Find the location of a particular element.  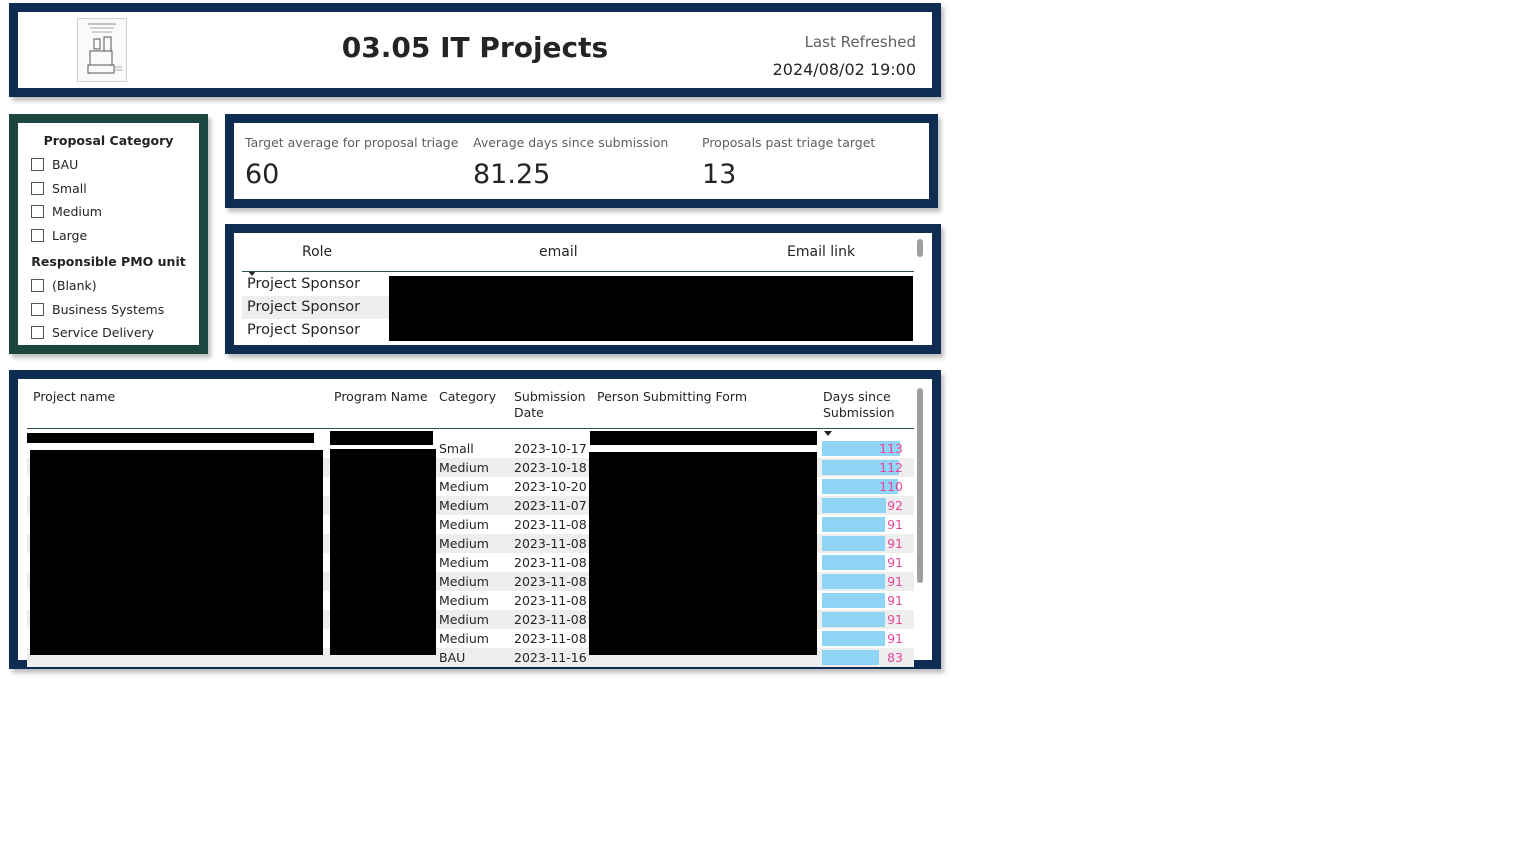

kpi-average-label: Average days since submission is located at coordinates (571, 142).